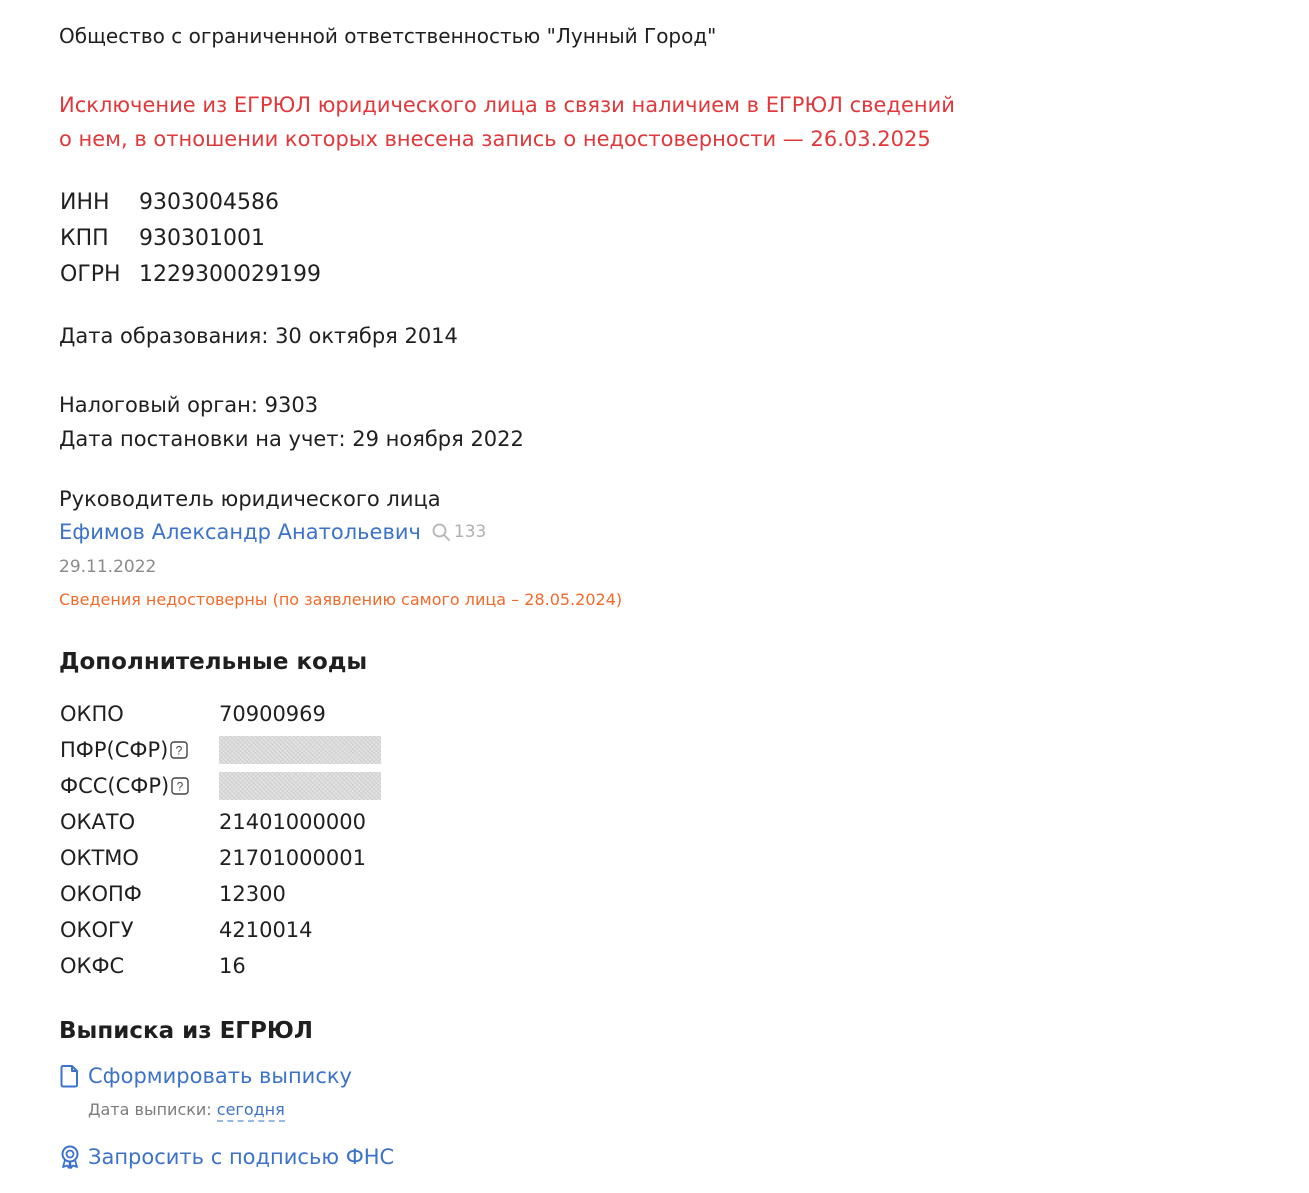  What do you see at coordinates (232, 966) in the screenshot?
I see `code-value: 16` at bounding box center [232, 966].